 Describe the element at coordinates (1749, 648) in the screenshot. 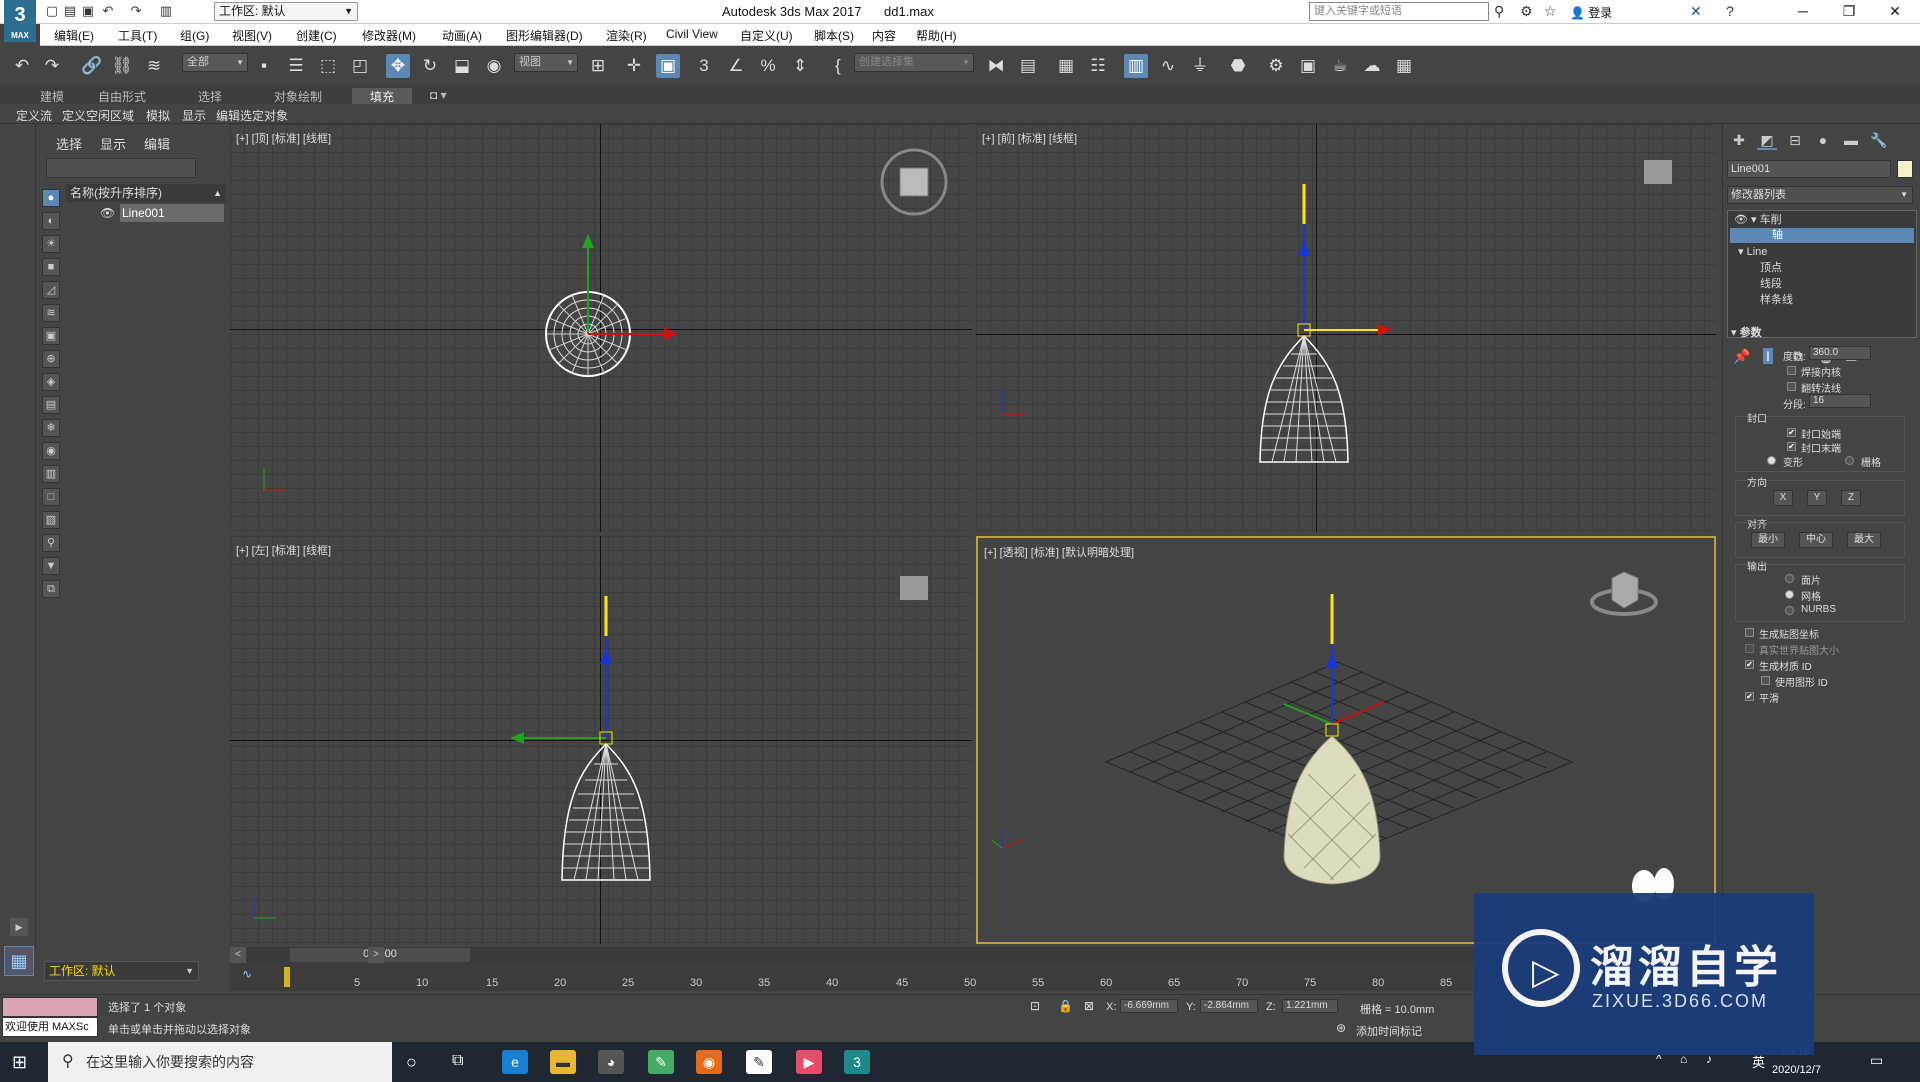

I see `real-world-map-checkbox` at that location.